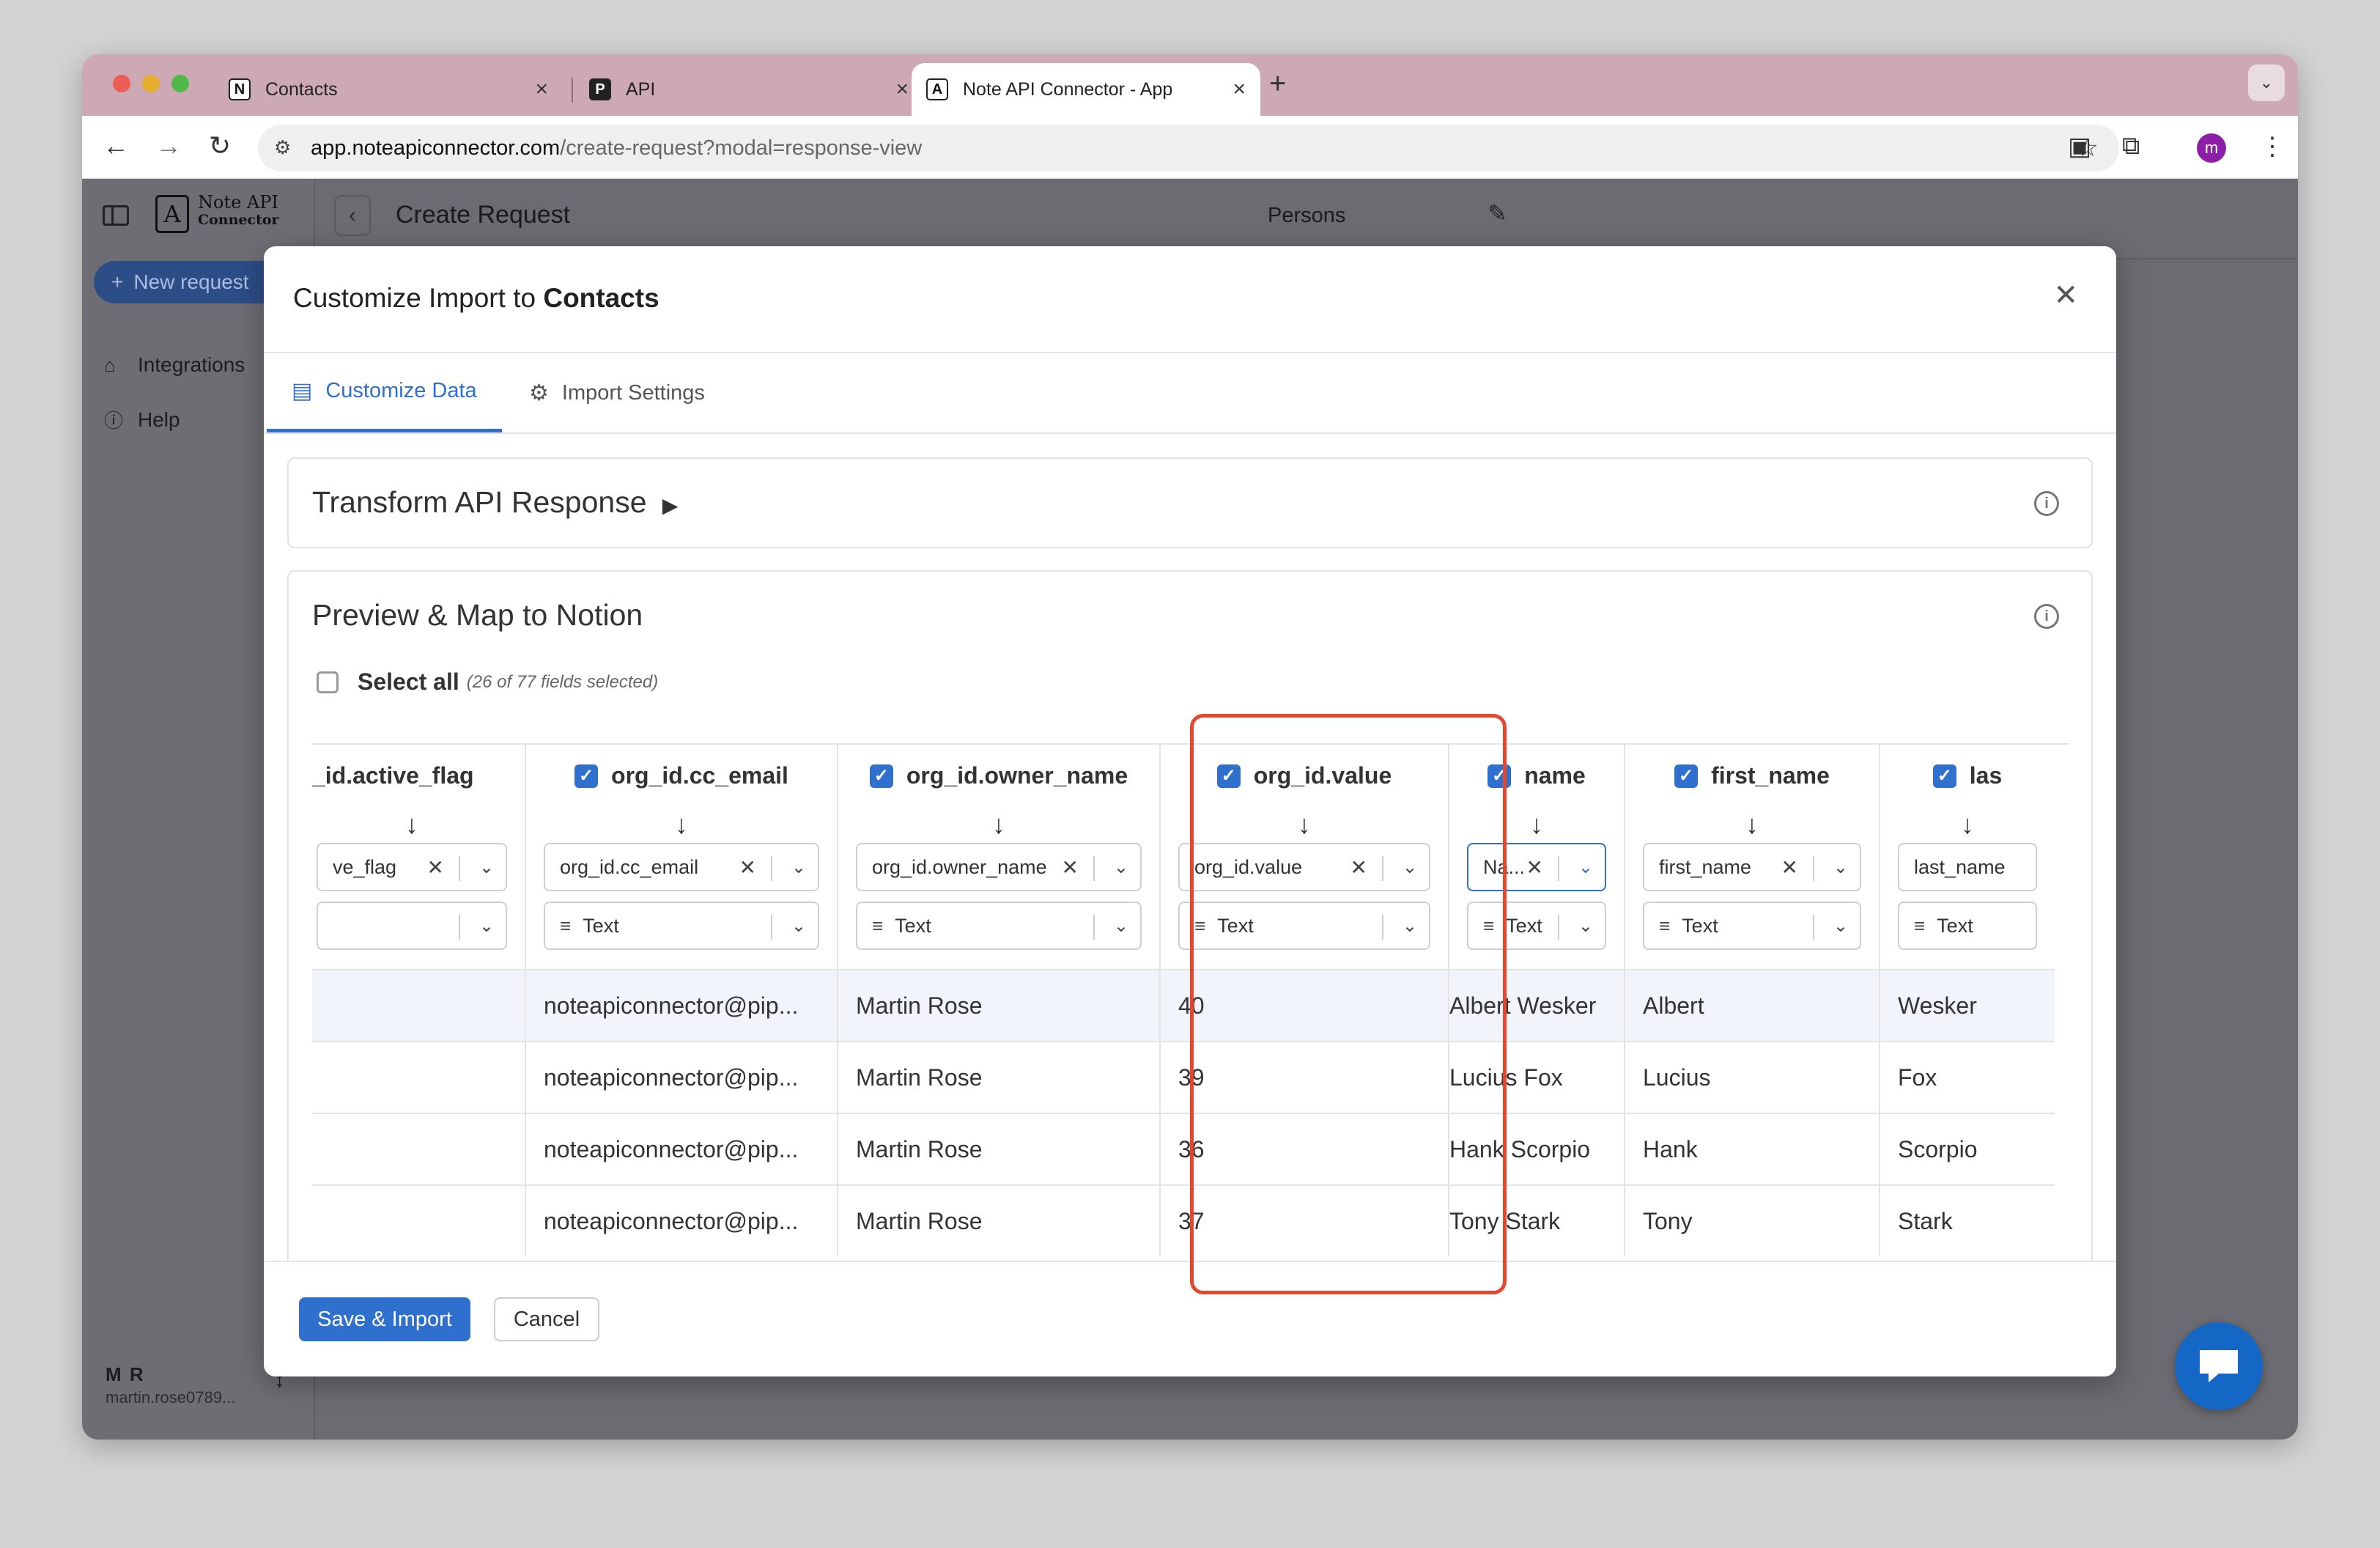 Image resolution: width=2380 pixels, height=1548 pixels. What do you see at coordinates (633, 392) in the screenshot?
I see `tab-label: Import Settings` at bounding box center [633, 392].